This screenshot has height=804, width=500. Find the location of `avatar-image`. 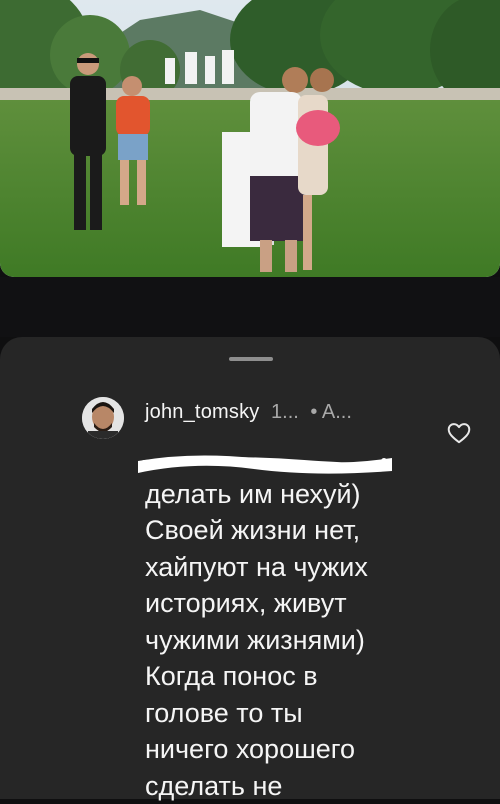

avatar-image is located at coordinates (103, 418).